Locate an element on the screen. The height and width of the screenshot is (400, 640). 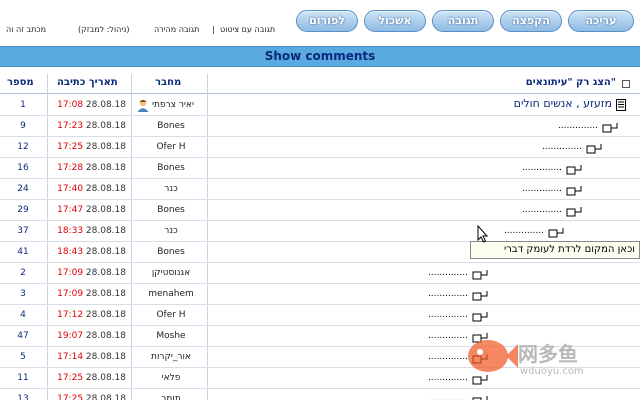
post-date: 18:33 28.08.18 is located at coordinates (89, 231).